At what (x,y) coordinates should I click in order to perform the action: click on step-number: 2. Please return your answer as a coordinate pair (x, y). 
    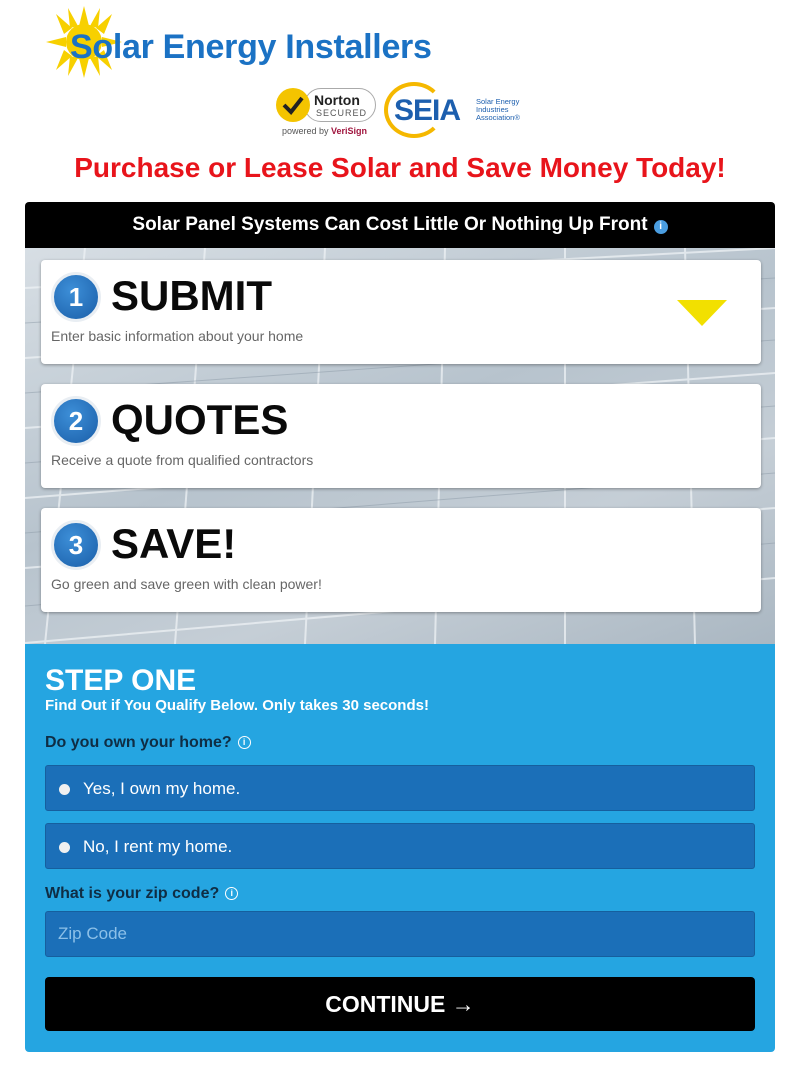
    Looking at the image, I should click on (76, 421).